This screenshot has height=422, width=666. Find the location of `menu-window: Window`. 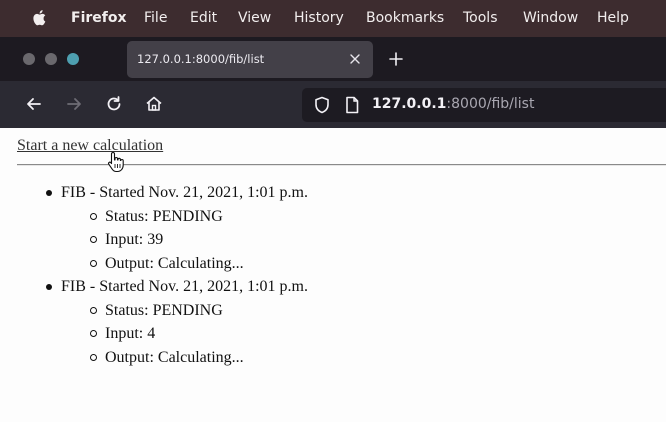

menu-window: Window is located at coordinates (550, 18).